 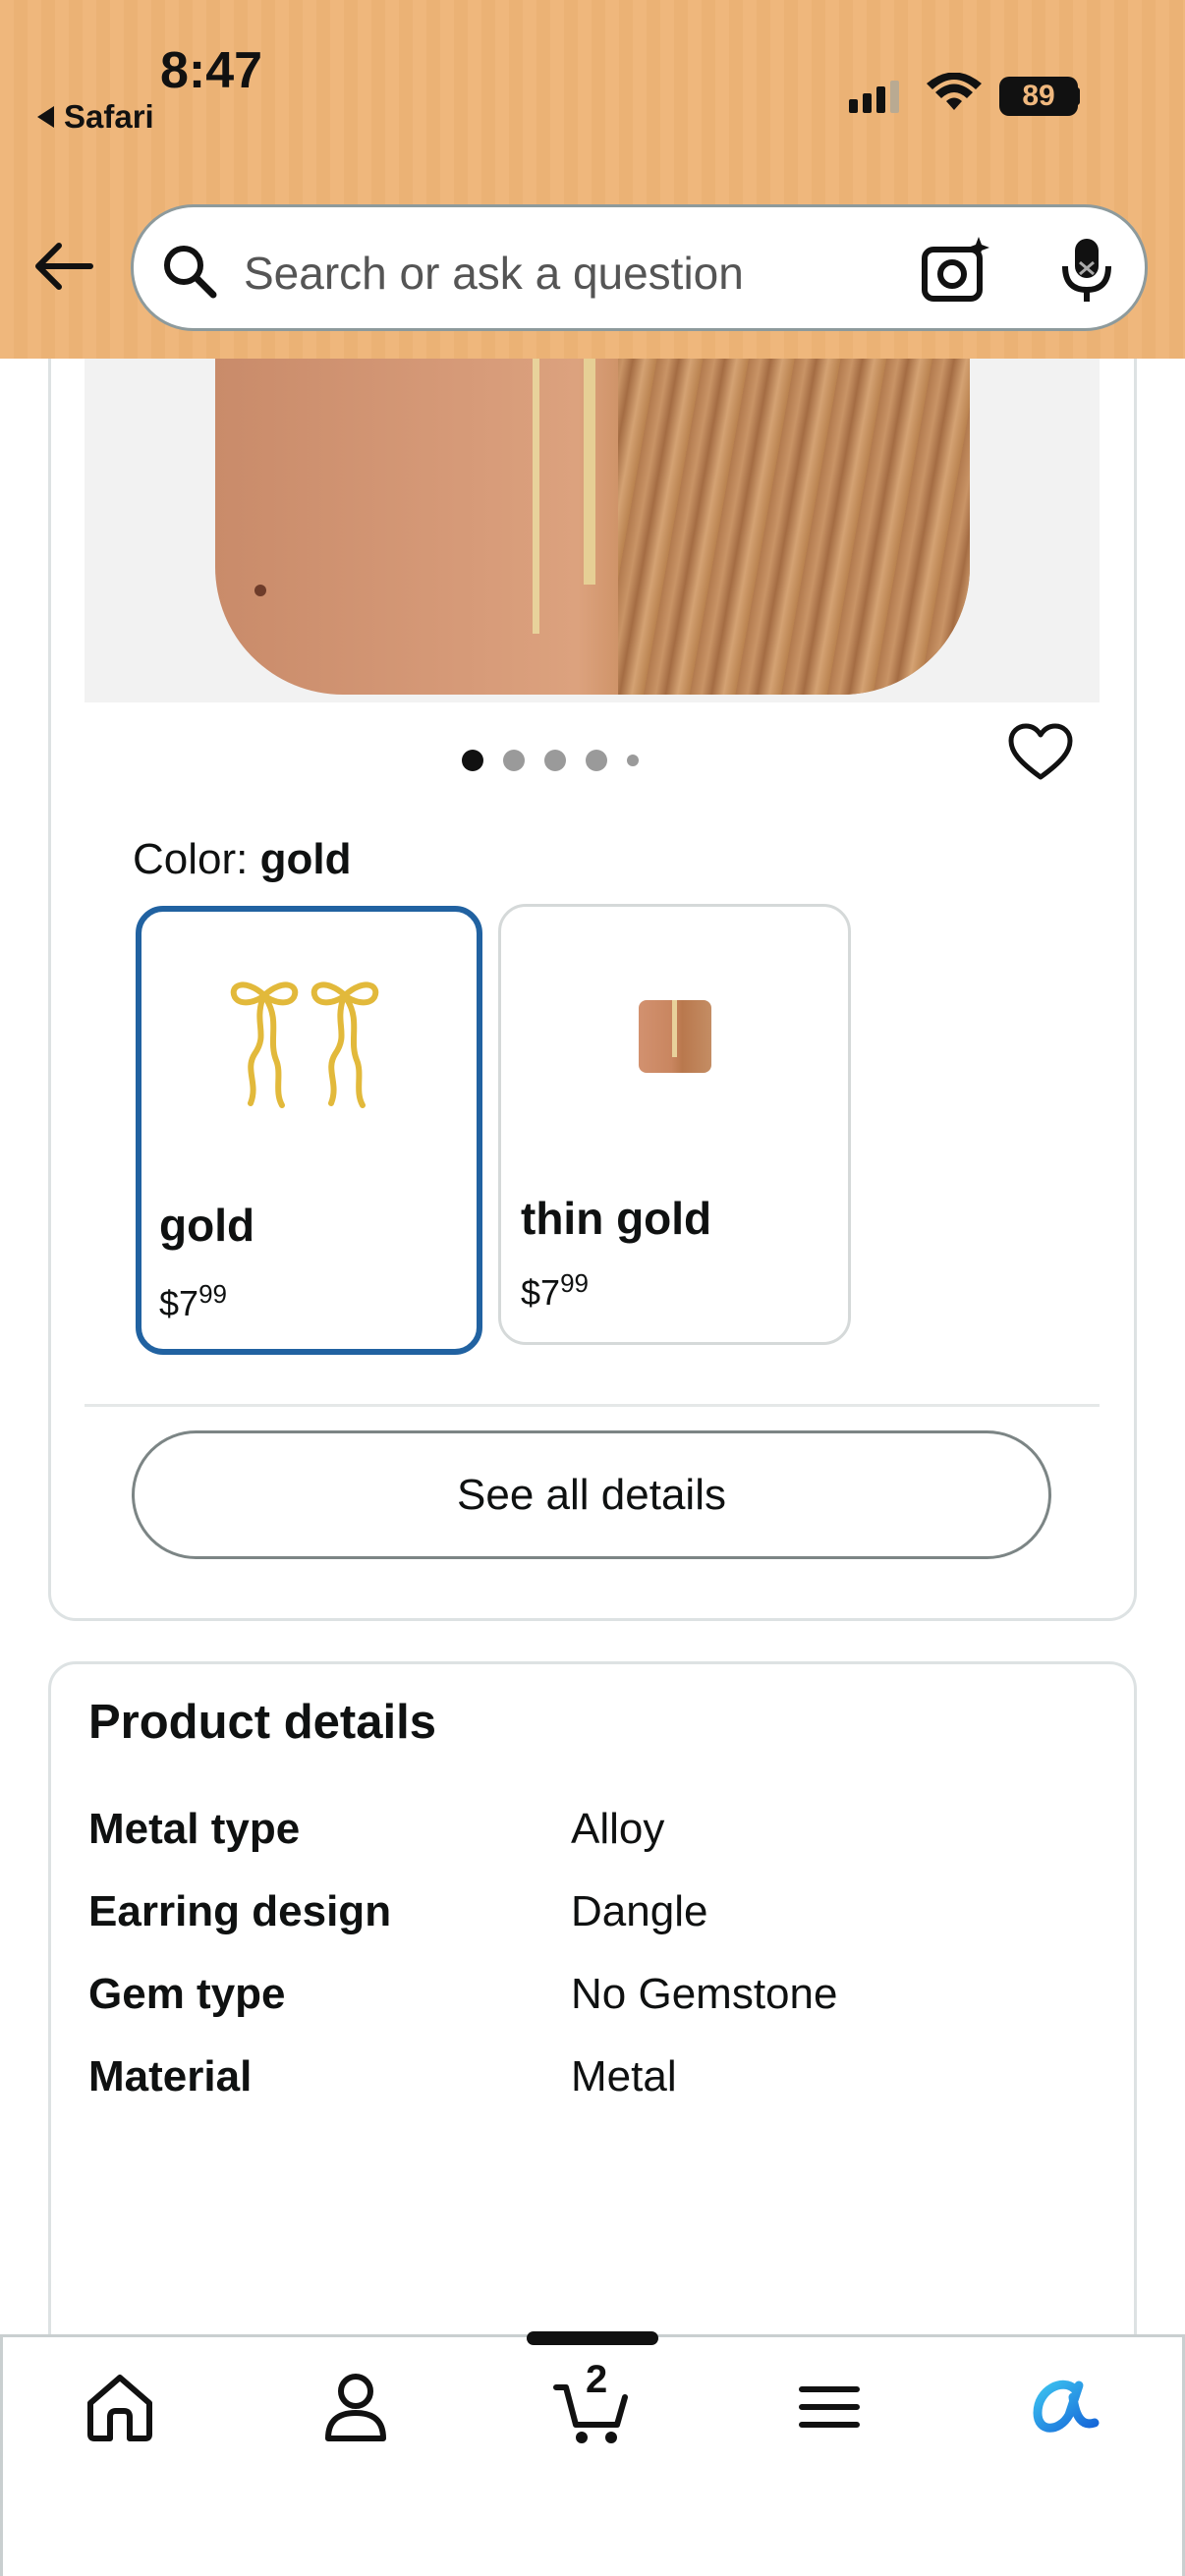 What do you see at coordinates (1038, 96) in the screenshot?
I see `battery-indicator: 89` at bounding box center [1038, 96].